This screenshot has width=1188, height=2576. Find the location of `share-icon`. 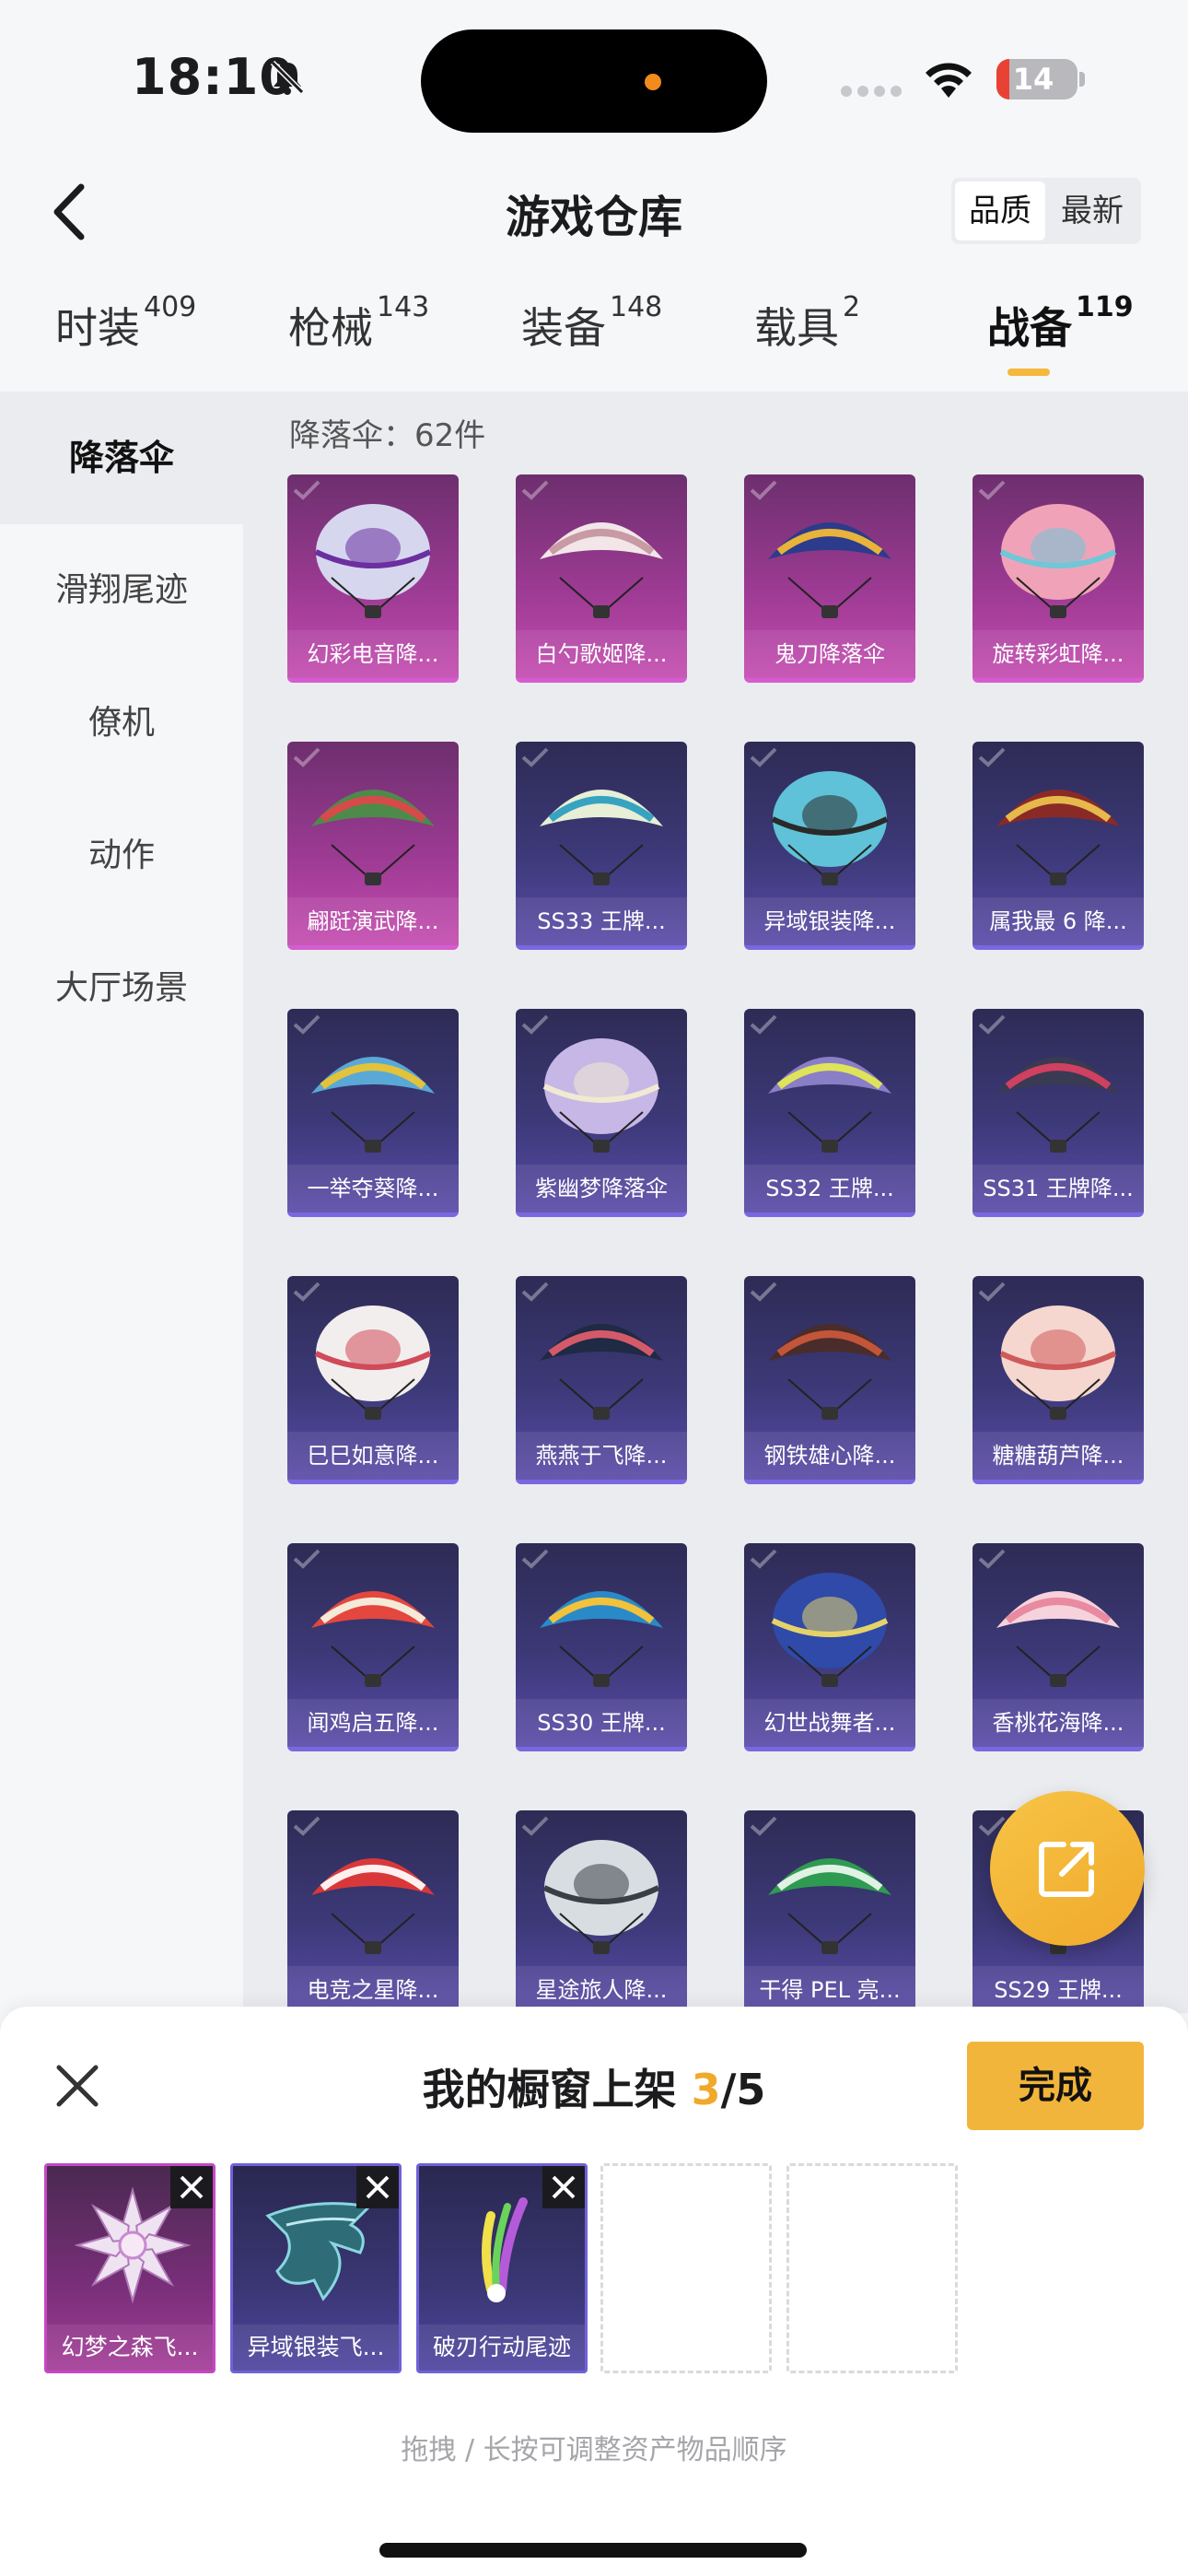

share-icon is located at coordinates (1066, 1869).